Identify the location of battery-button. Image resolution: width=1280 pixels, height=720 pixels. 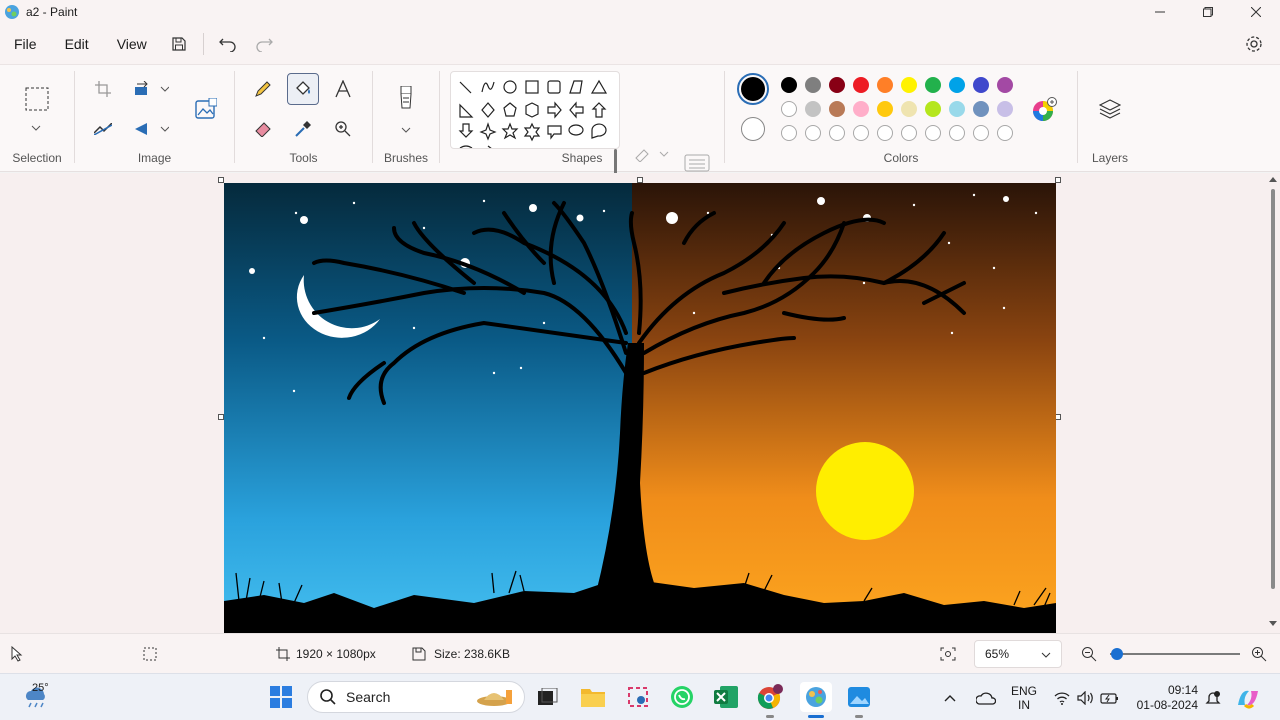
(1110, 697).